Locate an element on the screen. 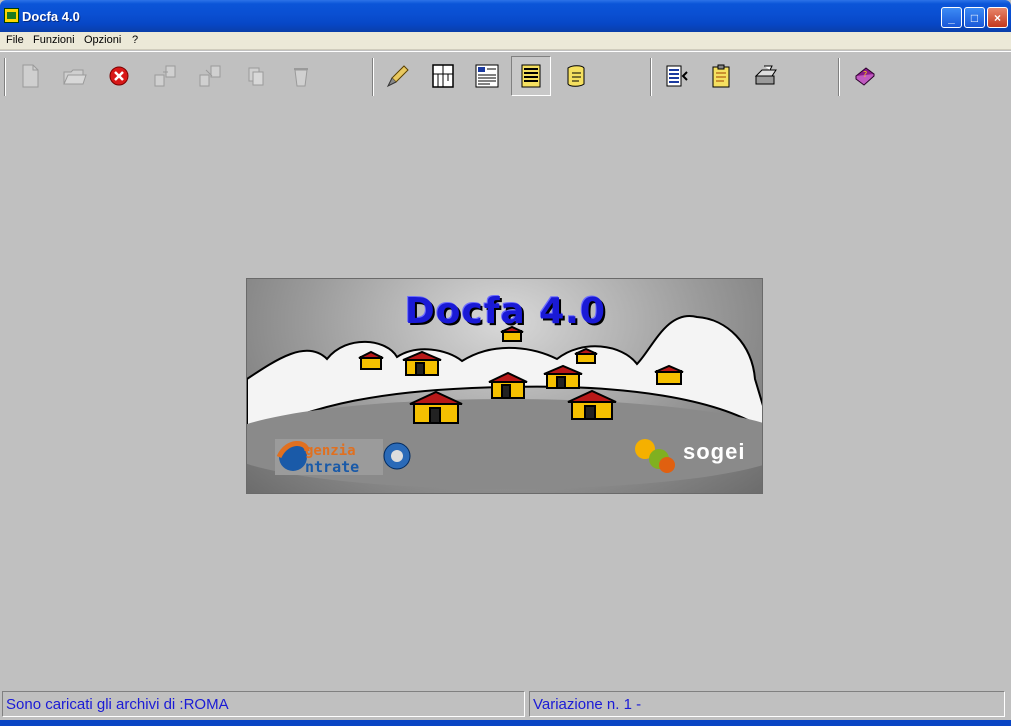  open-button is located at coordinates (75, 76).